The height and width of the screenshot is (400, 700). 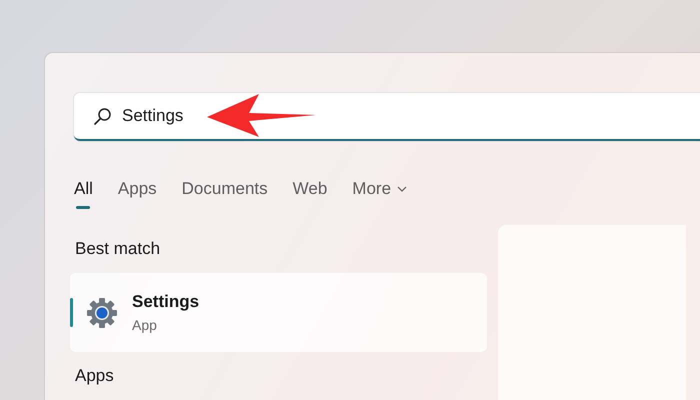 I want to click on filter-tab: Apps, so click(x=137, y=191).